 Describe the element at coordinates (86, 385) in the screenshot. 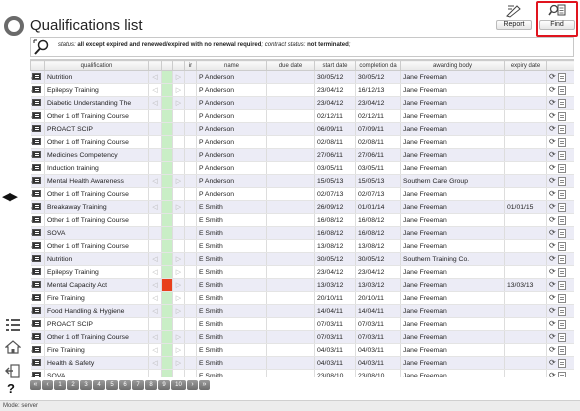

I see `pager-page-button: 3` at that location.